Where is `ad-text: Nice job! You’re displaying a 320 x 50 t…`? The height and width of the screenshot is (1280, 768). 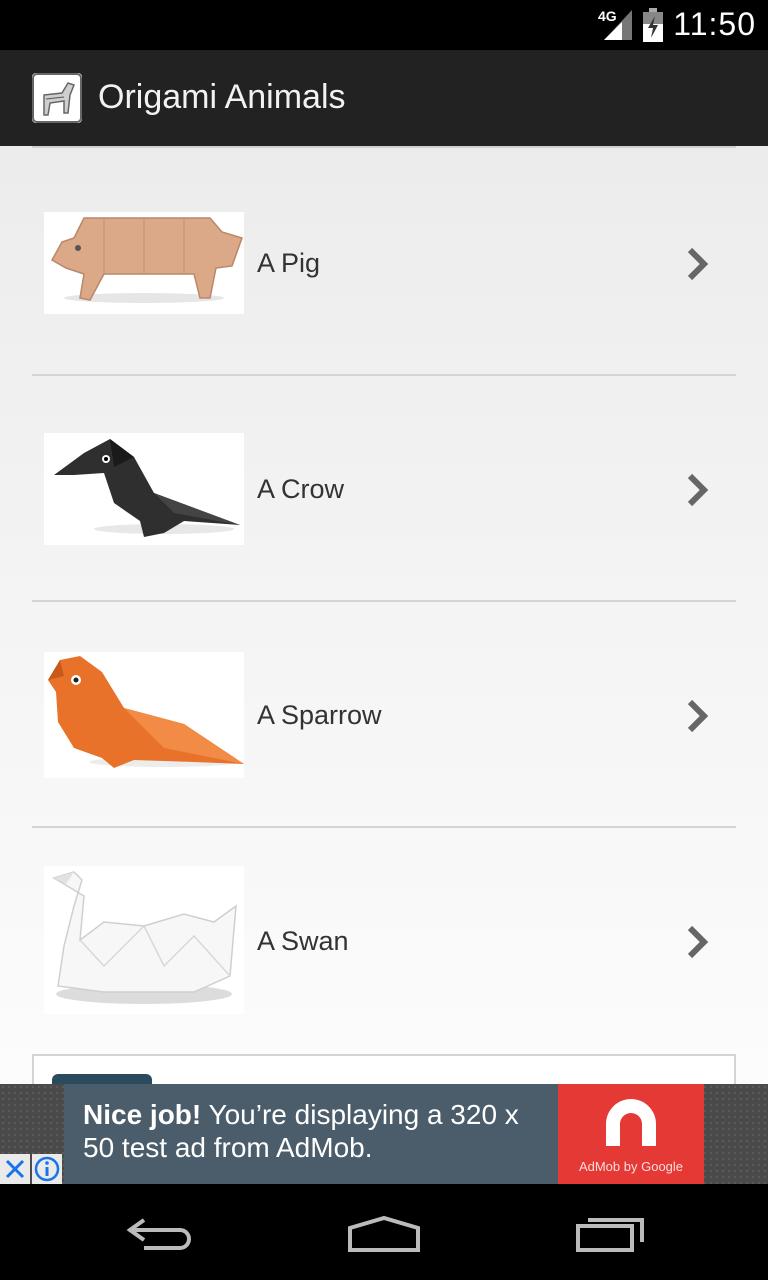
ad-text: Nice job! You’re displaying a 320 x 50 t… is located at coordinates (318, 1131).